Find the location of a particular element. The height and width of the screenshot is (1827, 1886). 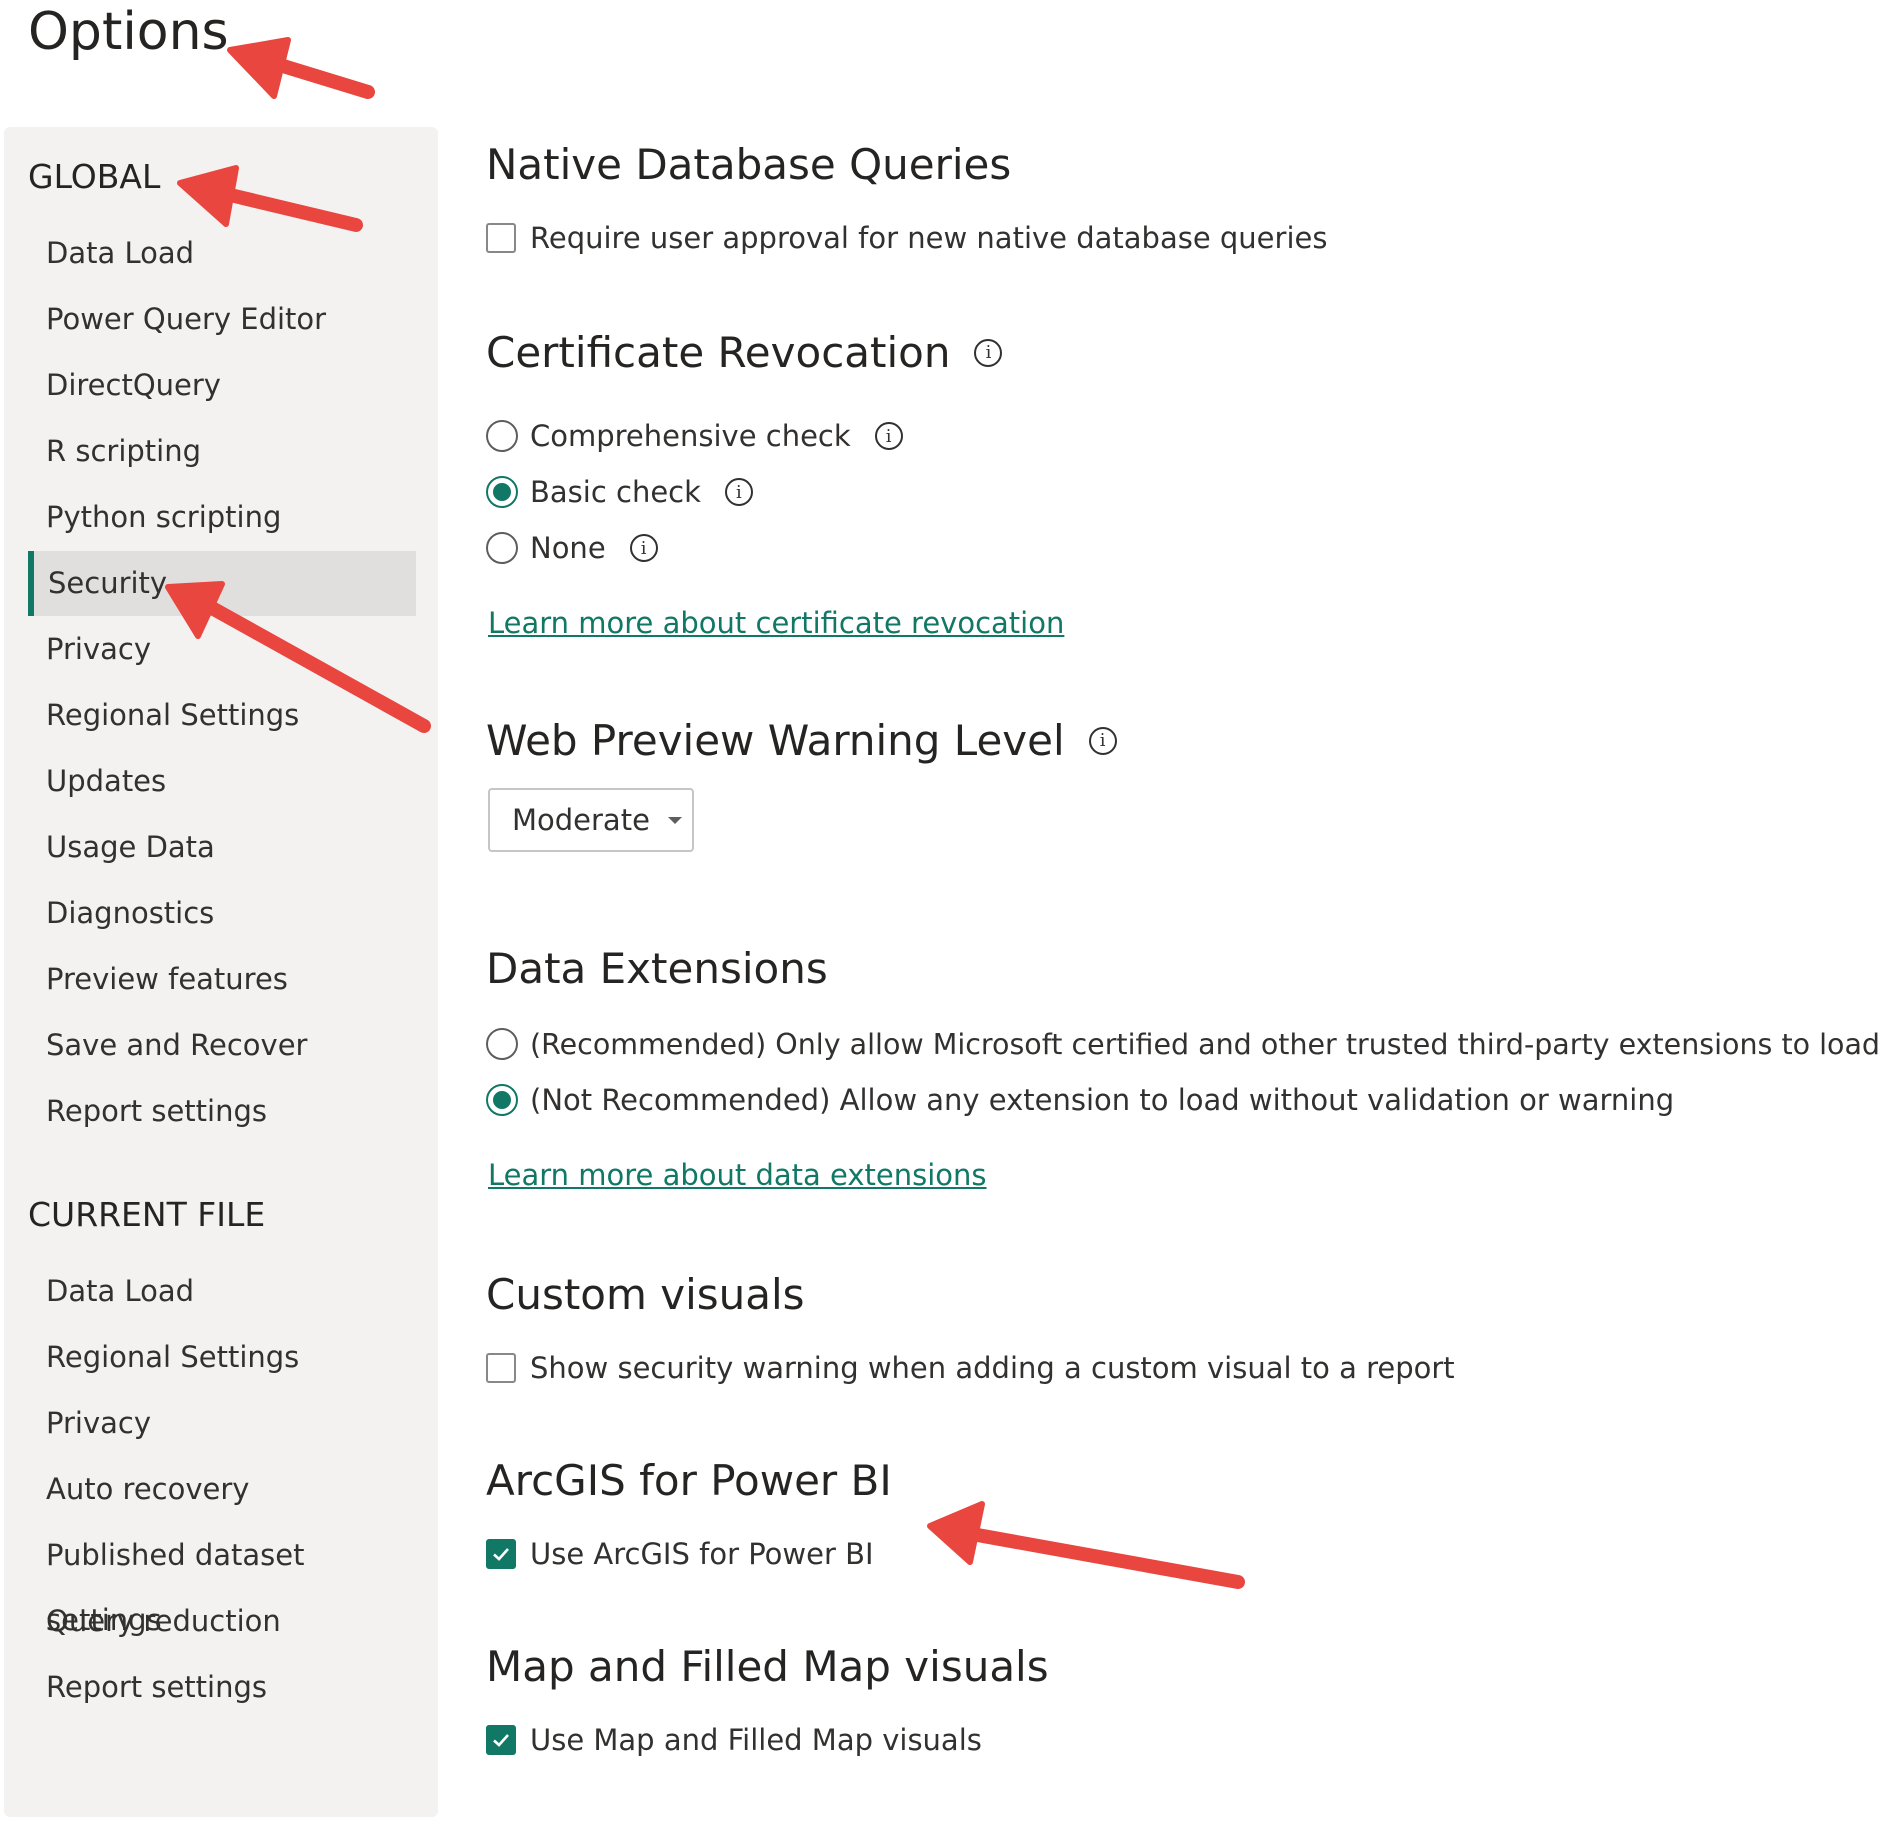

sidebar-item-label: Usage Data is located at coordinates (130, 847).